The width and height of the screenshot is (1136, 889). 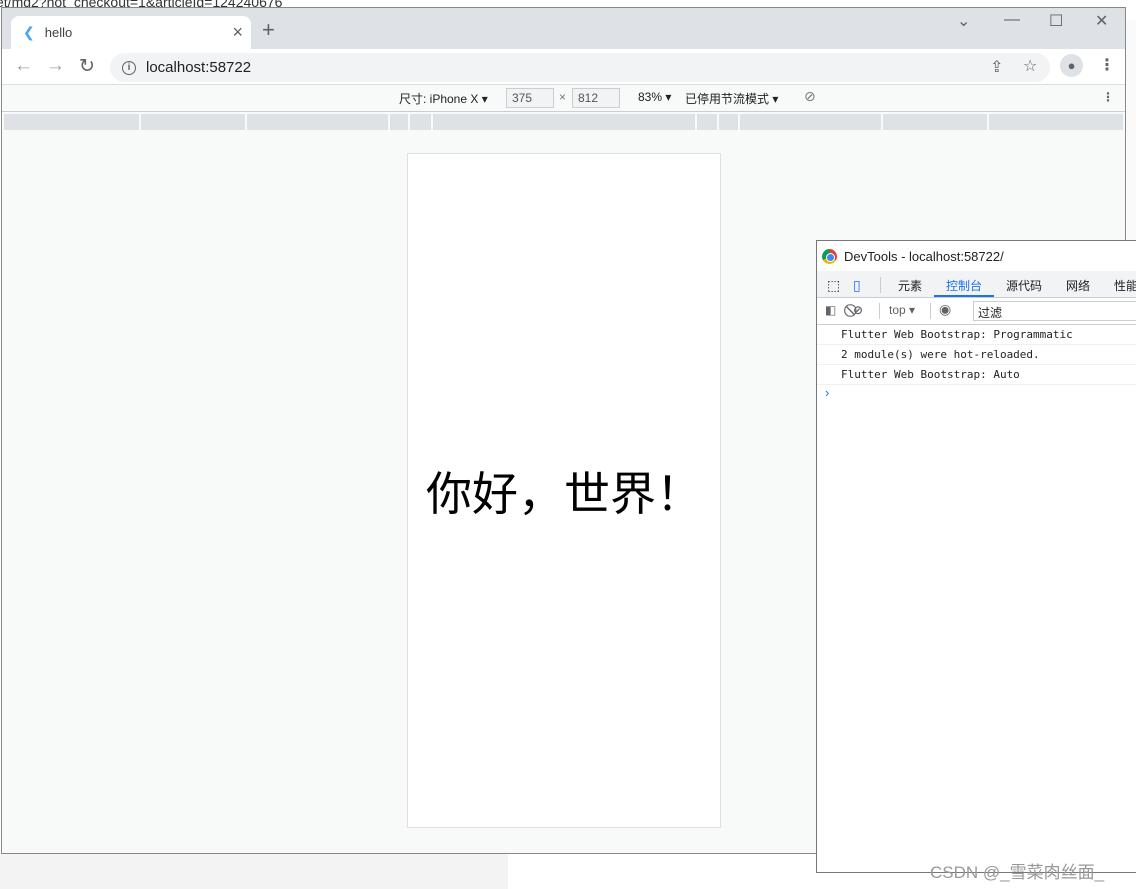 What do you see at coordinates (830, 310) in the screenshot?
I see `sidebar-toggle-icon: ◧` at bounding box center [830, 310].